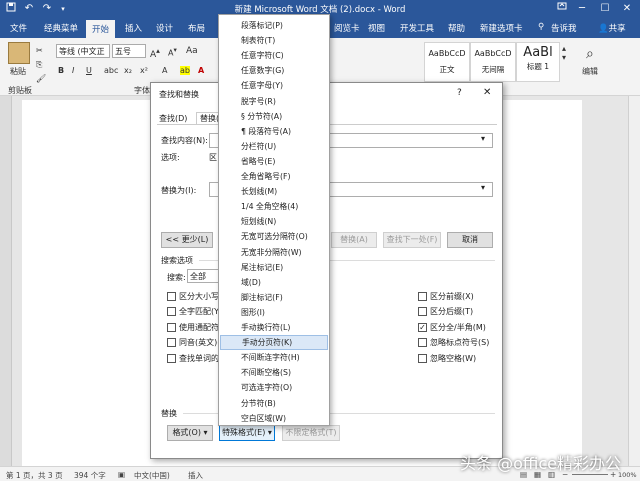  Describe the element at coordinates (73, 70) in the screenshot. I see `italic-icon: I` at that location.